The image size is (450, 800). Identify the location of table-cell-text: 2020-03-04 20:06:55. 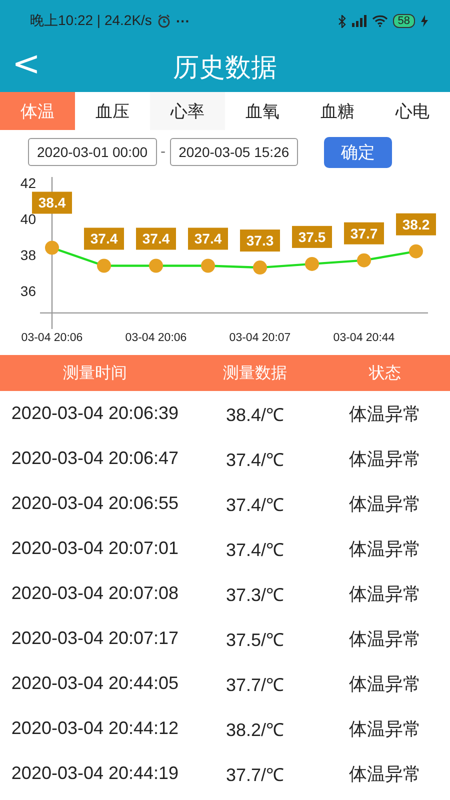
(95, 503).